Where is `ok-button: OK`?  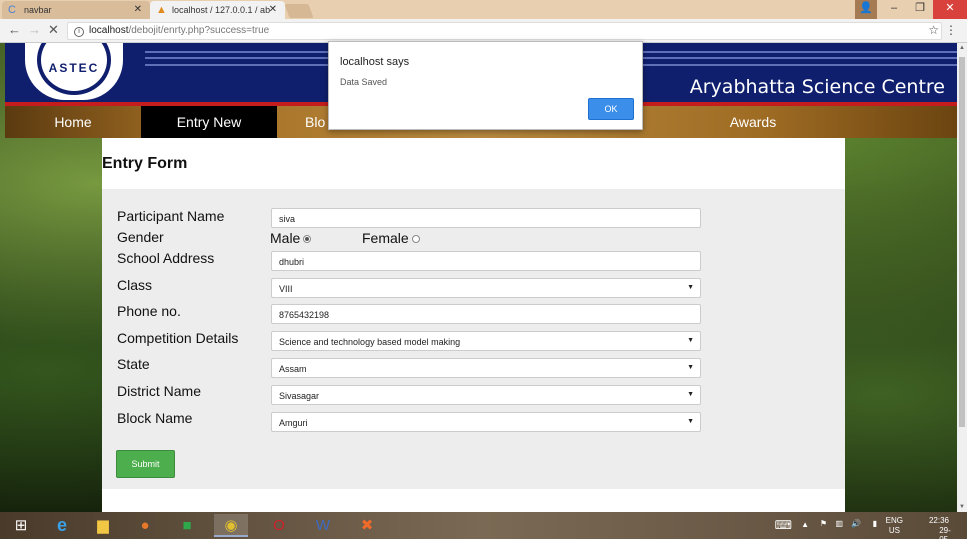
ok-button: OK is located at coordinates (611, 109).